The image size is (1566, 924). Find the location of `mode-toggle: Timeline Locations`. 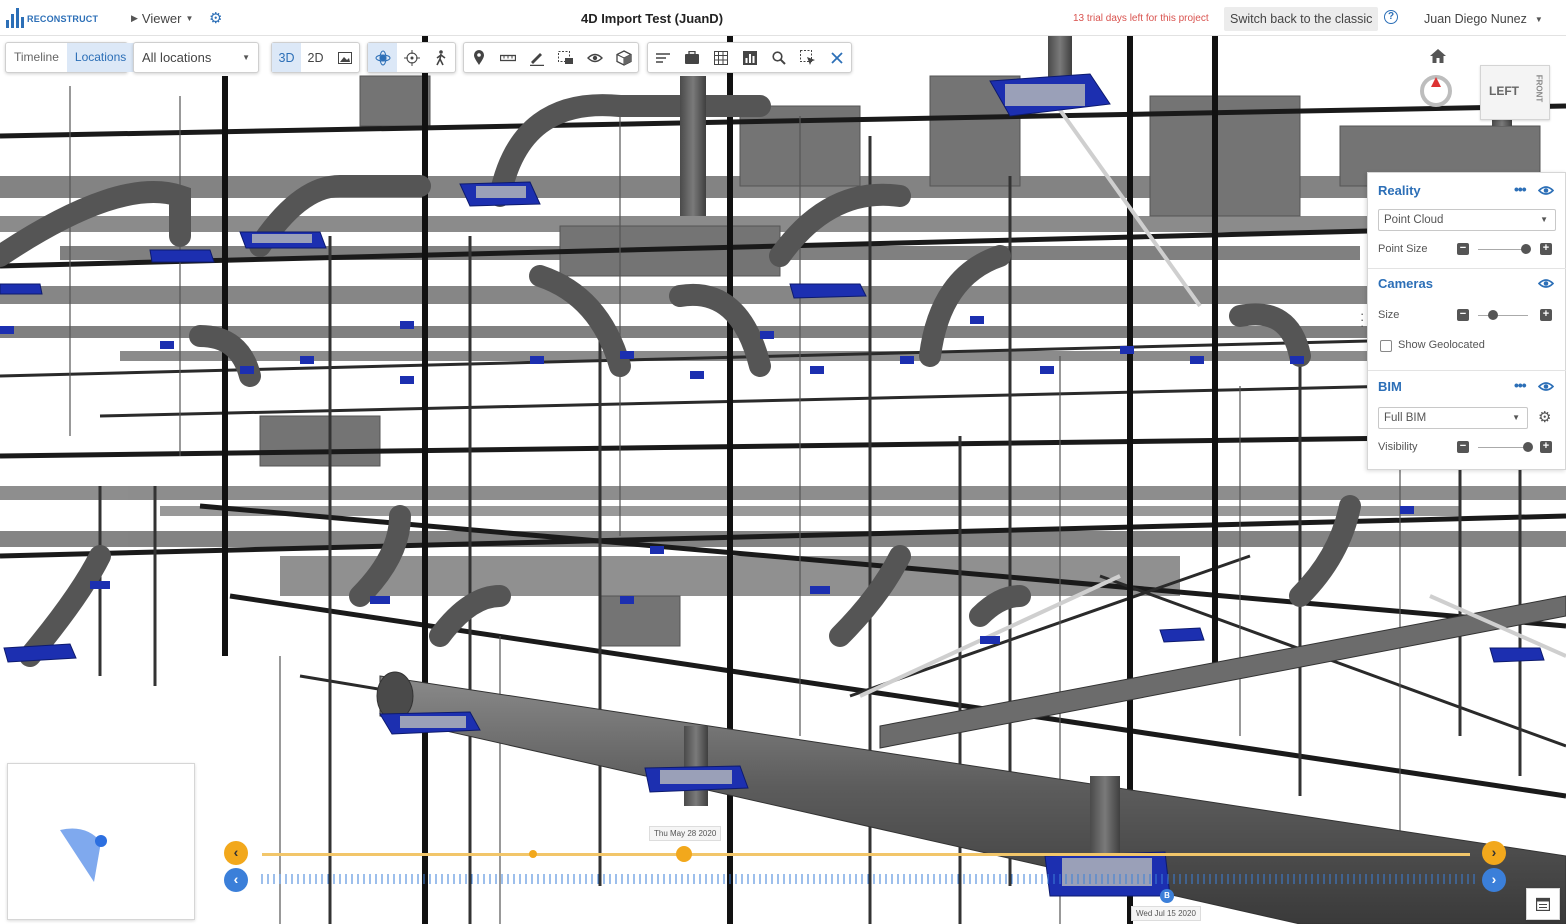

mode-toggle: Timeline Locations is located at coordinates (70, 57).